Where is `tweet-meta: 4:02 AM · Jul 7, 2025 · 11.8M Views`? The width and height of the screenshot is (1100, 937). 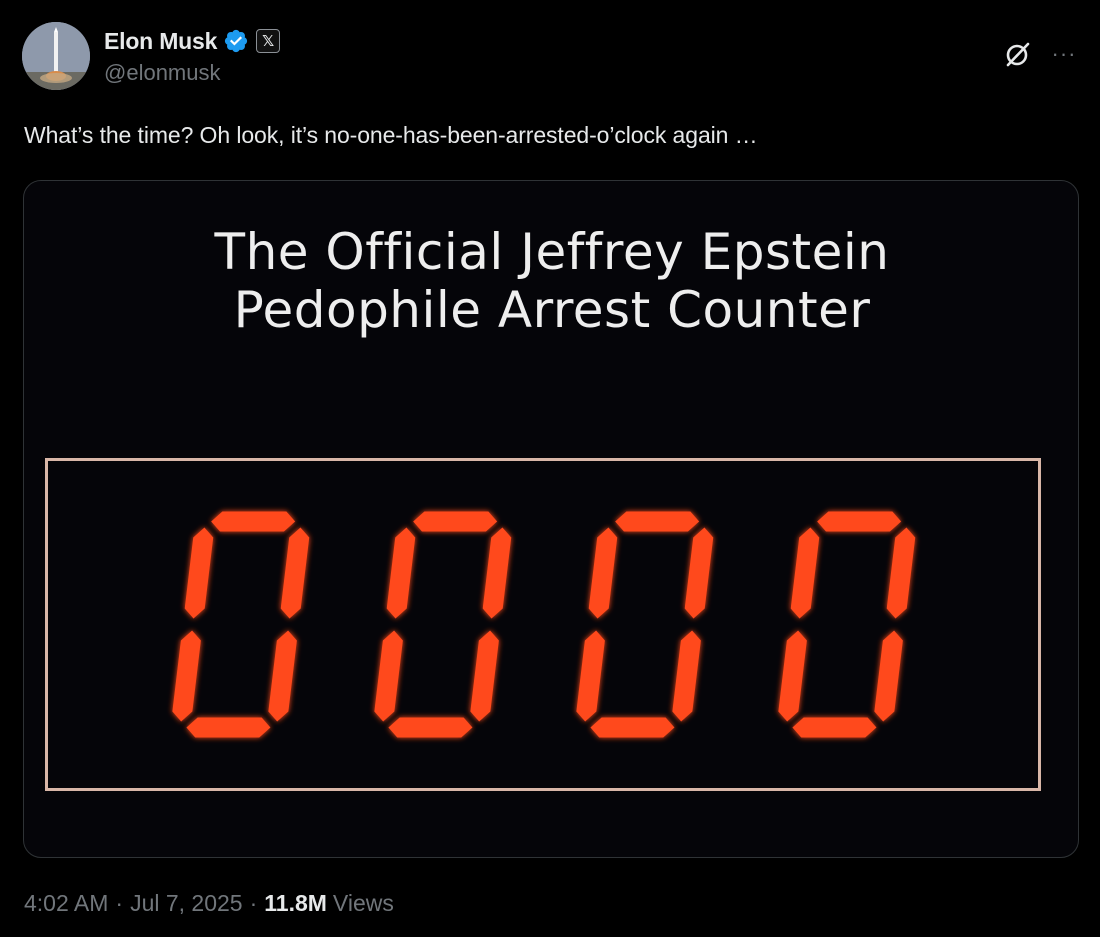
tweet-meta: 4:02 AM · Jul 7, 2025 · 11.8M Views is located at coordinates (209, 903).